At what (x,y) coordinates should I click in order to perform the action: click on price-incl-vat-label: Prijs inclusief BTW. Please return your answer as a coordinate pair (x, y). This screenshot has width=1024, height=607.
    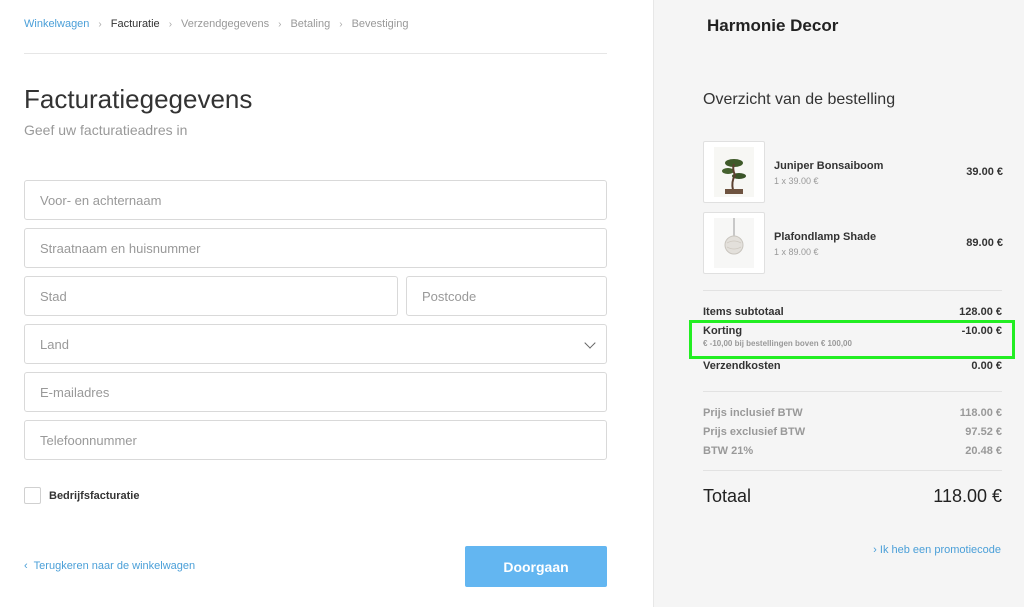
    Looking at the image, I should click on (753, 413).